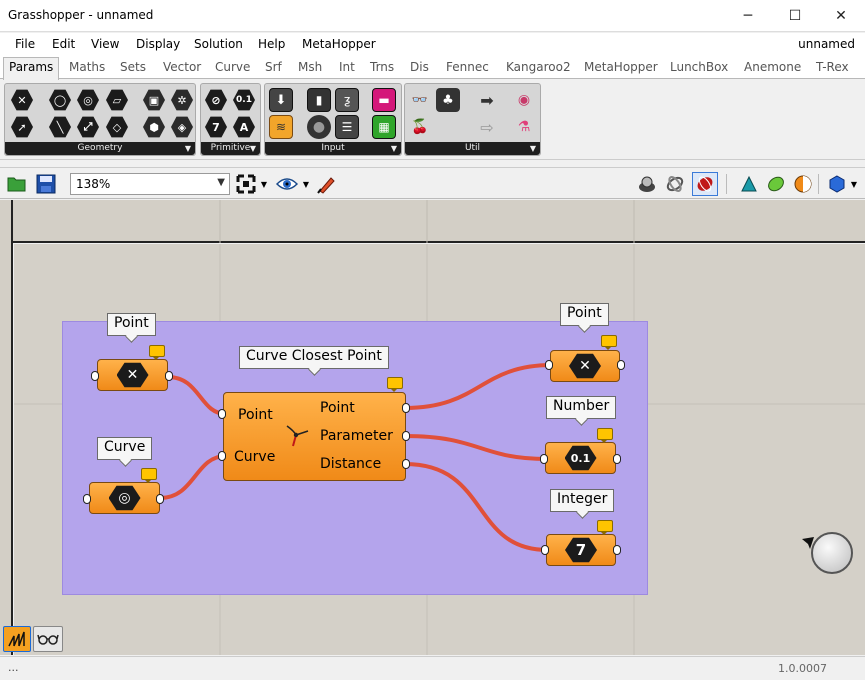  What do you see at coordinates (350, 464) in the screenshot?
I see `component-output-distance: Distance` at bounding box center [350, 464].